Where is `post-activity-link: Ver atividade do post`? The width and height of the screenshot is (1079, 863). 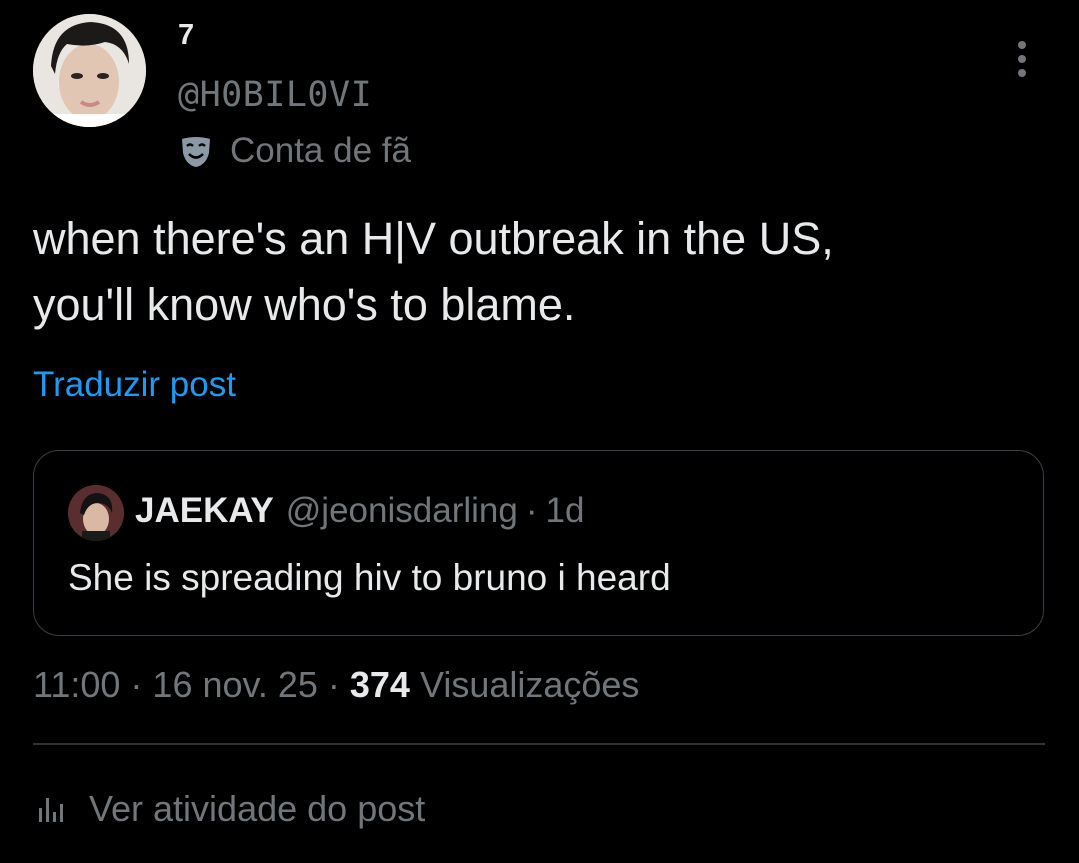 post-activity-link: Ver atividade do post is located at coordinates (229, 809).